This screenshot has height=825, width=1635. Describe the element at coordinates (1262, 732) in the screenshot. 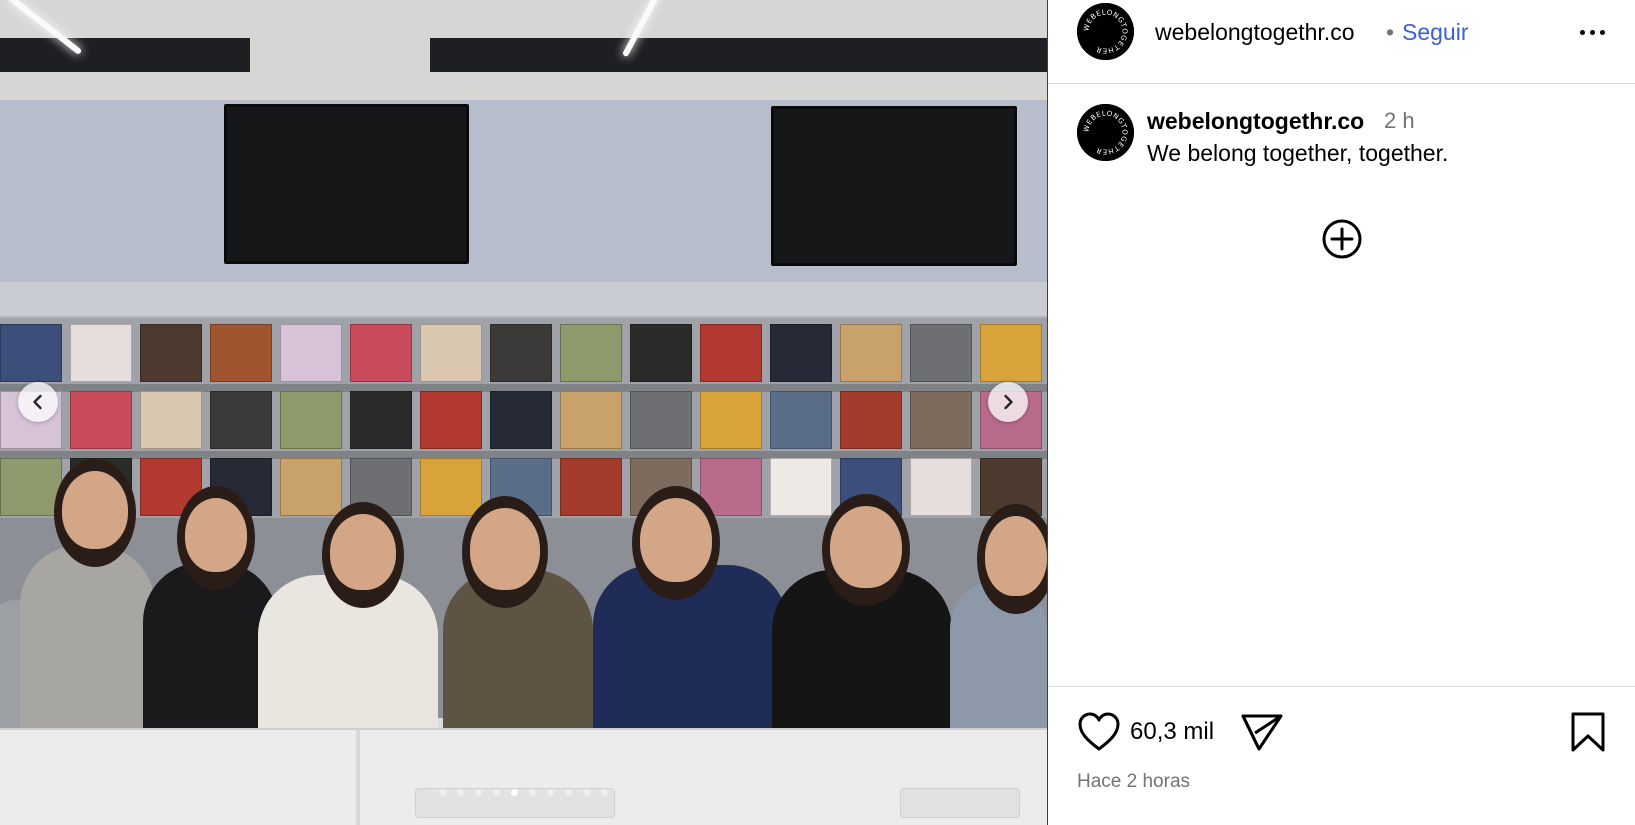

I see `share-paper-plane-icon` at that location.